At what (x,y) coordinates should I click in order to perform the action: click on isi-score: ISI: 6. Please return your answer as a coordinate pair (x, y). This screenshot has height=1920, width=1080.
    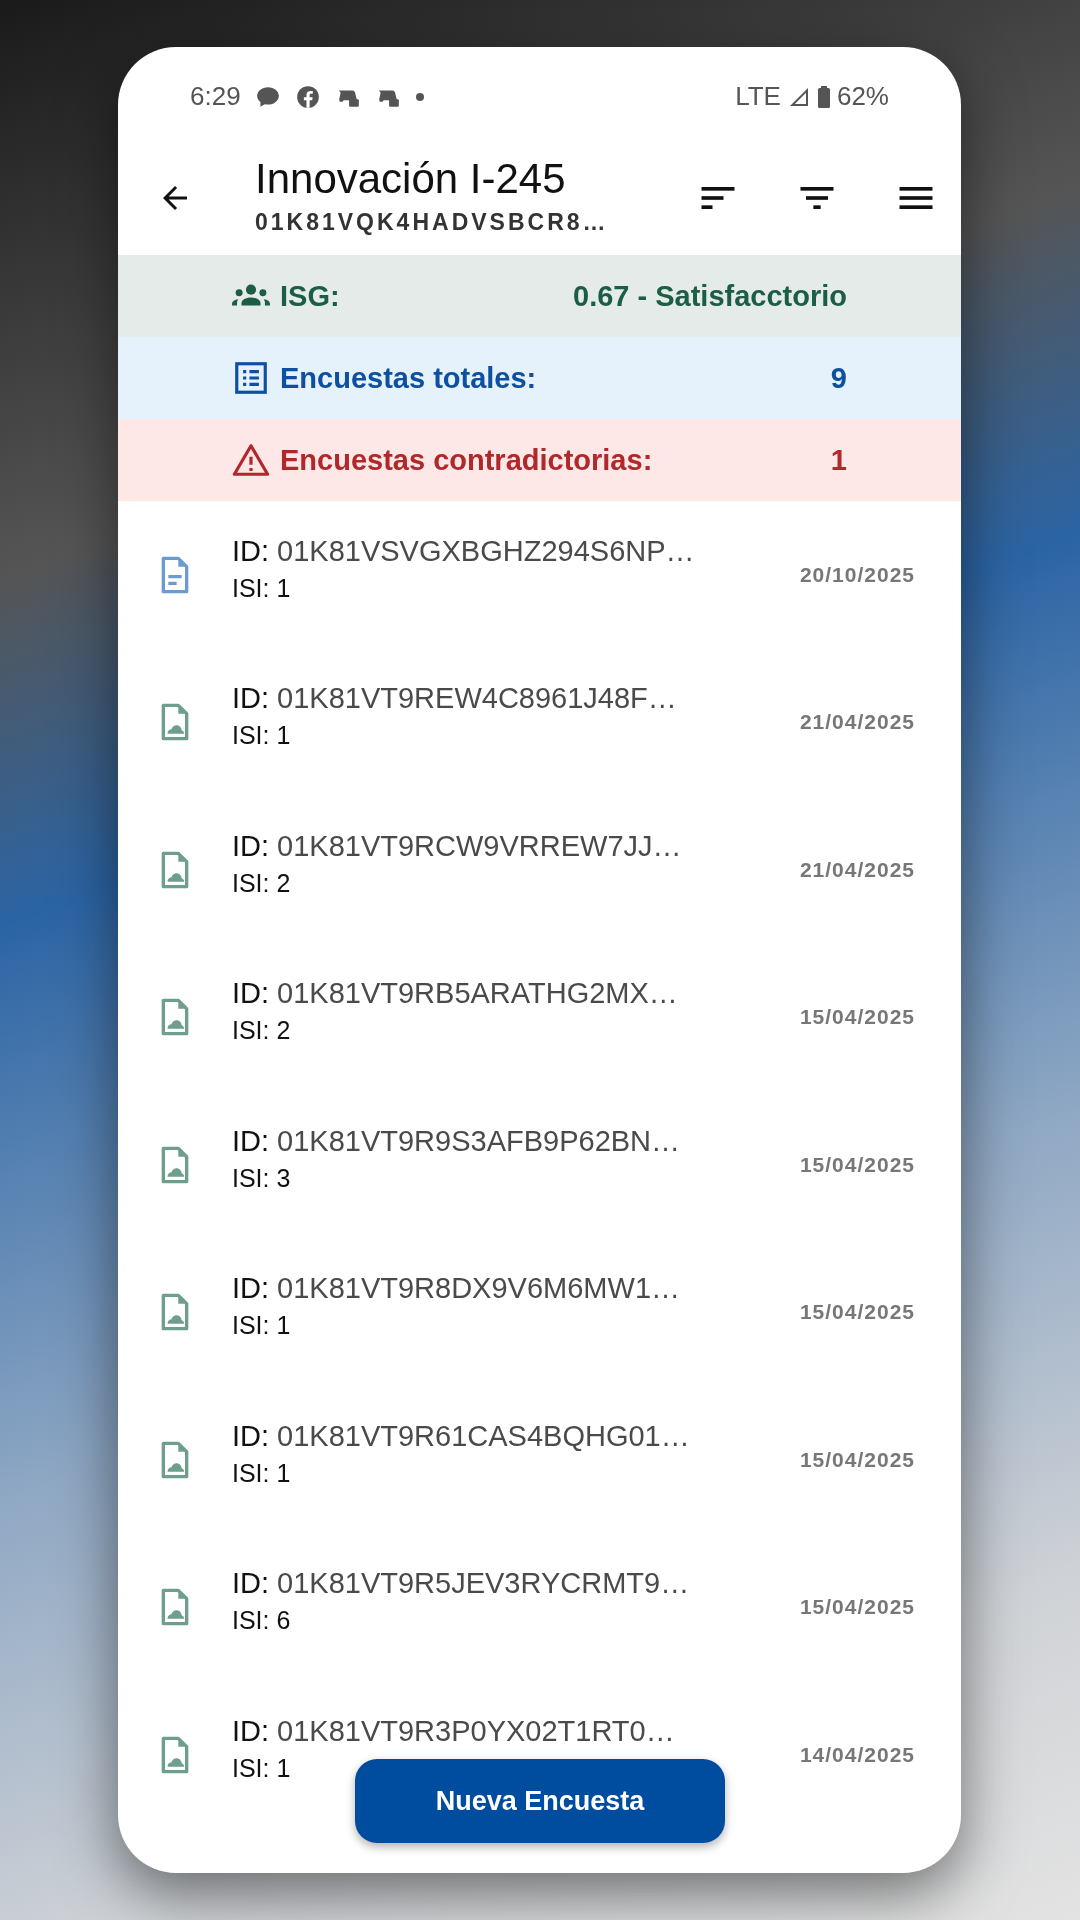
    Looking at the image, I should click on (262, 1621).